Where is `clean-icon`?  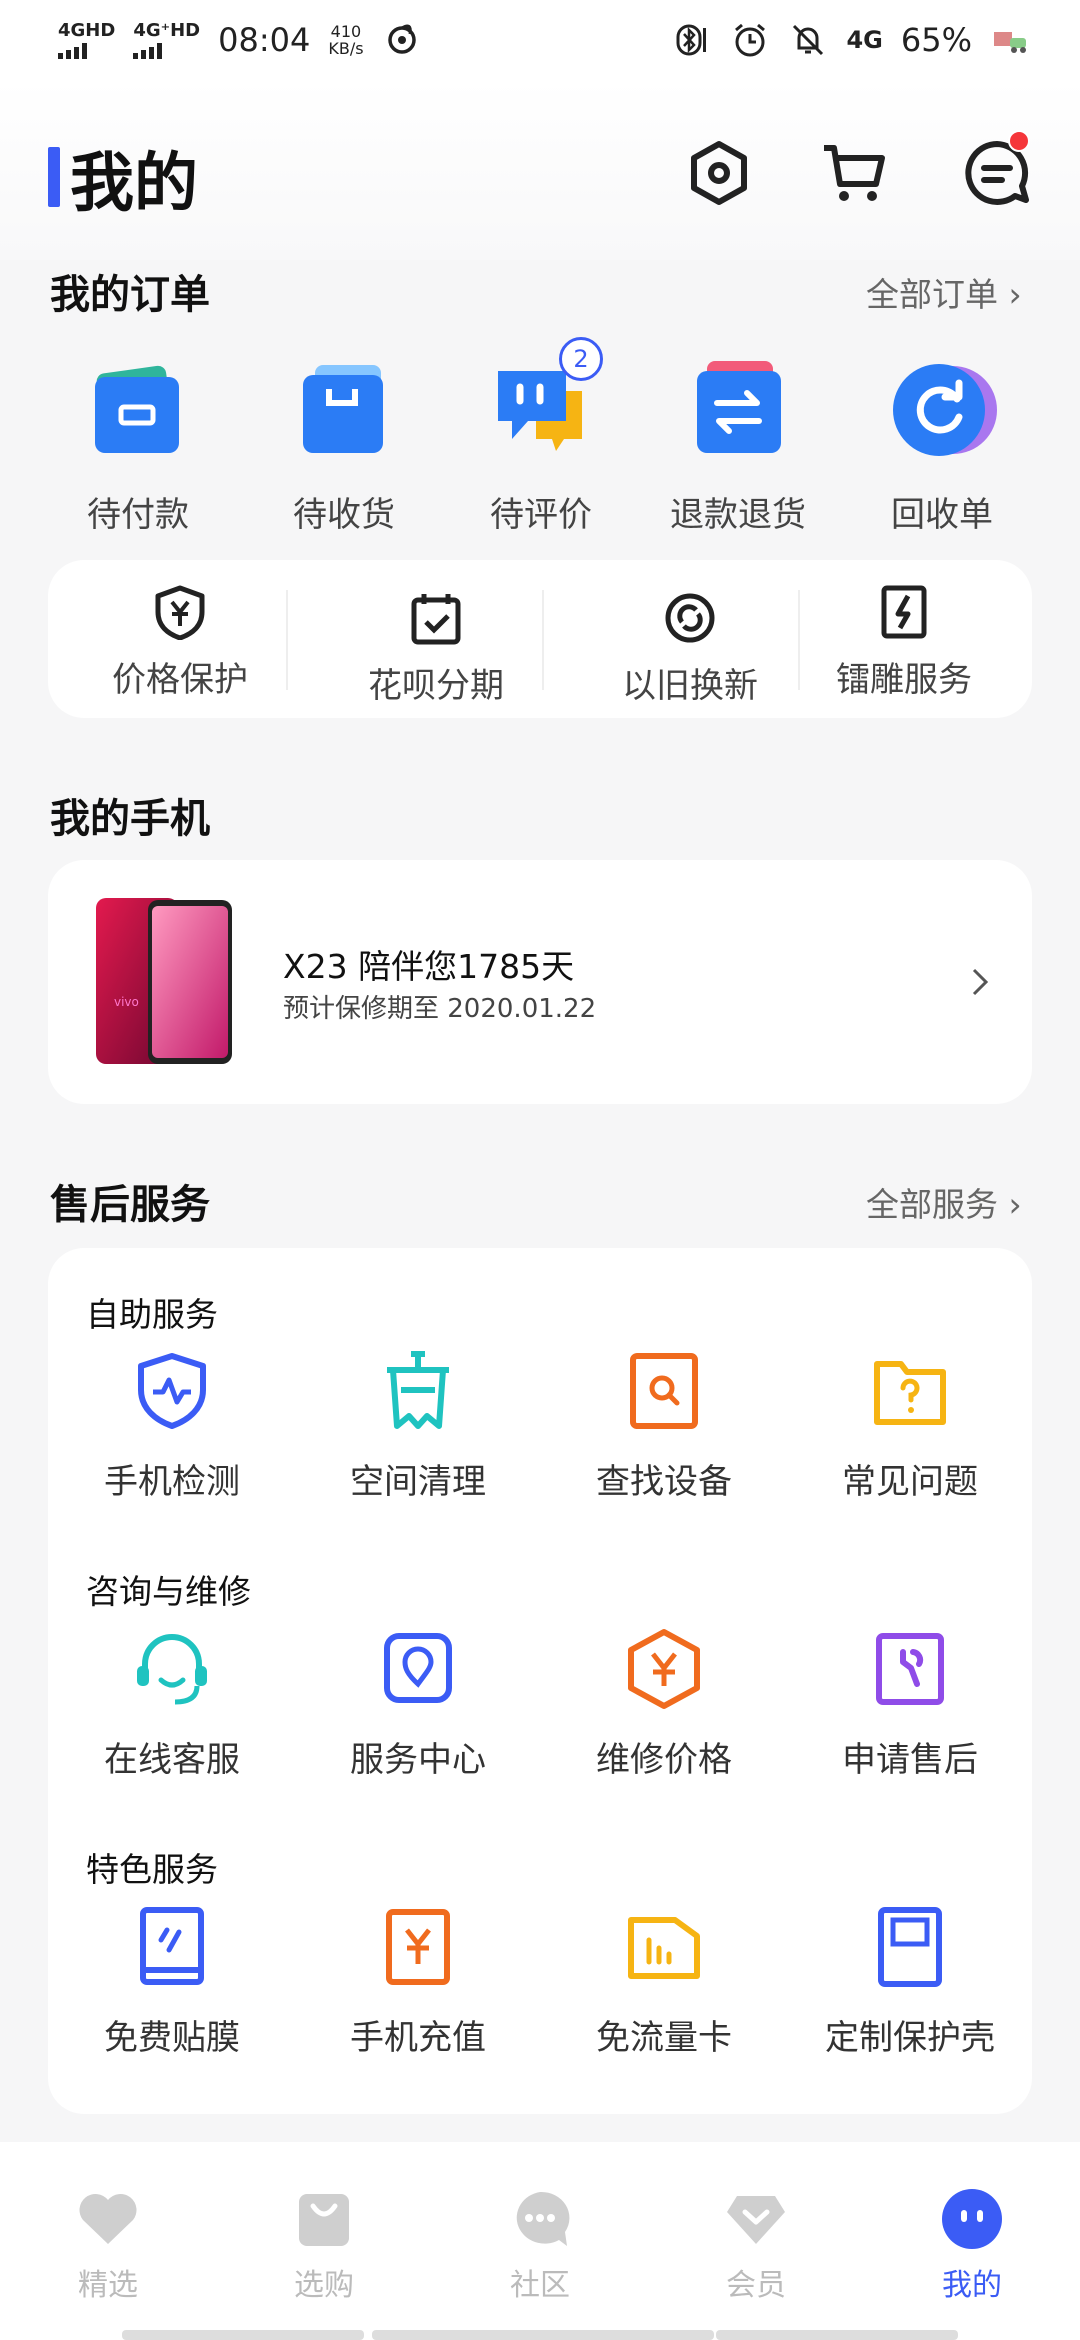
clean-icon is located at coordinates (418, 1390).